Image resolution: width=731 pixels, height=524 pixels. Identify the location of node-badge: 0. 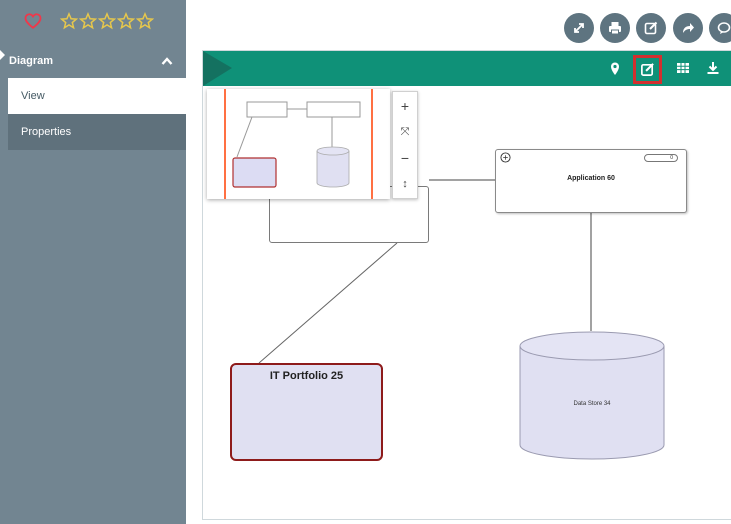
(661, 158).